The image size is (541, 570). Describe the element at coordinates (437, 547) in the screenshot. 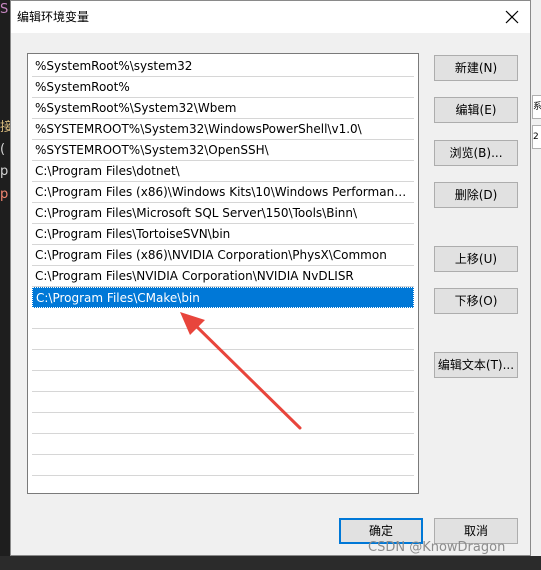

I see `watermark: CSDN @KnowDragon` at that location.